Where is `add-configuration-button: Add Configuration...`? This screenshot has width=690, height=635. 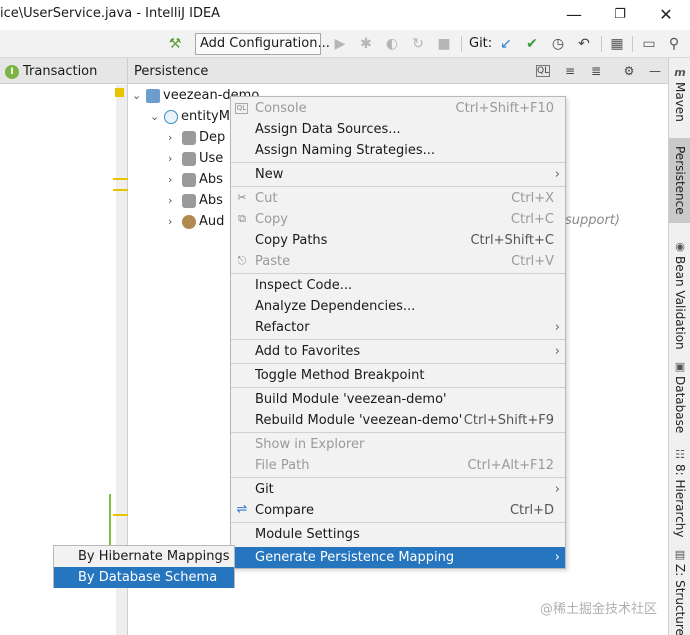 add-configuration-button: Add Configuration... is located at coordinates (262, 44).